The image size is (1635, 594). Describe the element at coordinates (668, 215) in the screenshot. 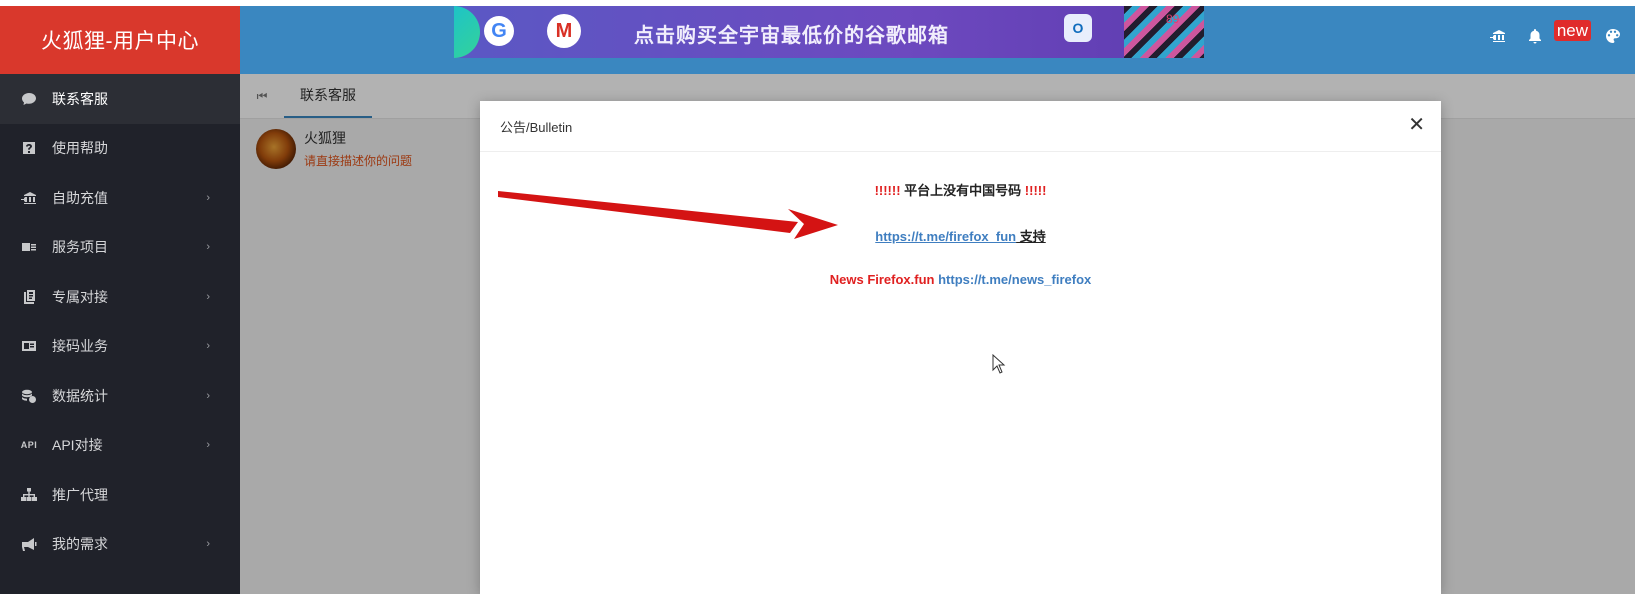

I see `annotation-arrow-icon` at that location.